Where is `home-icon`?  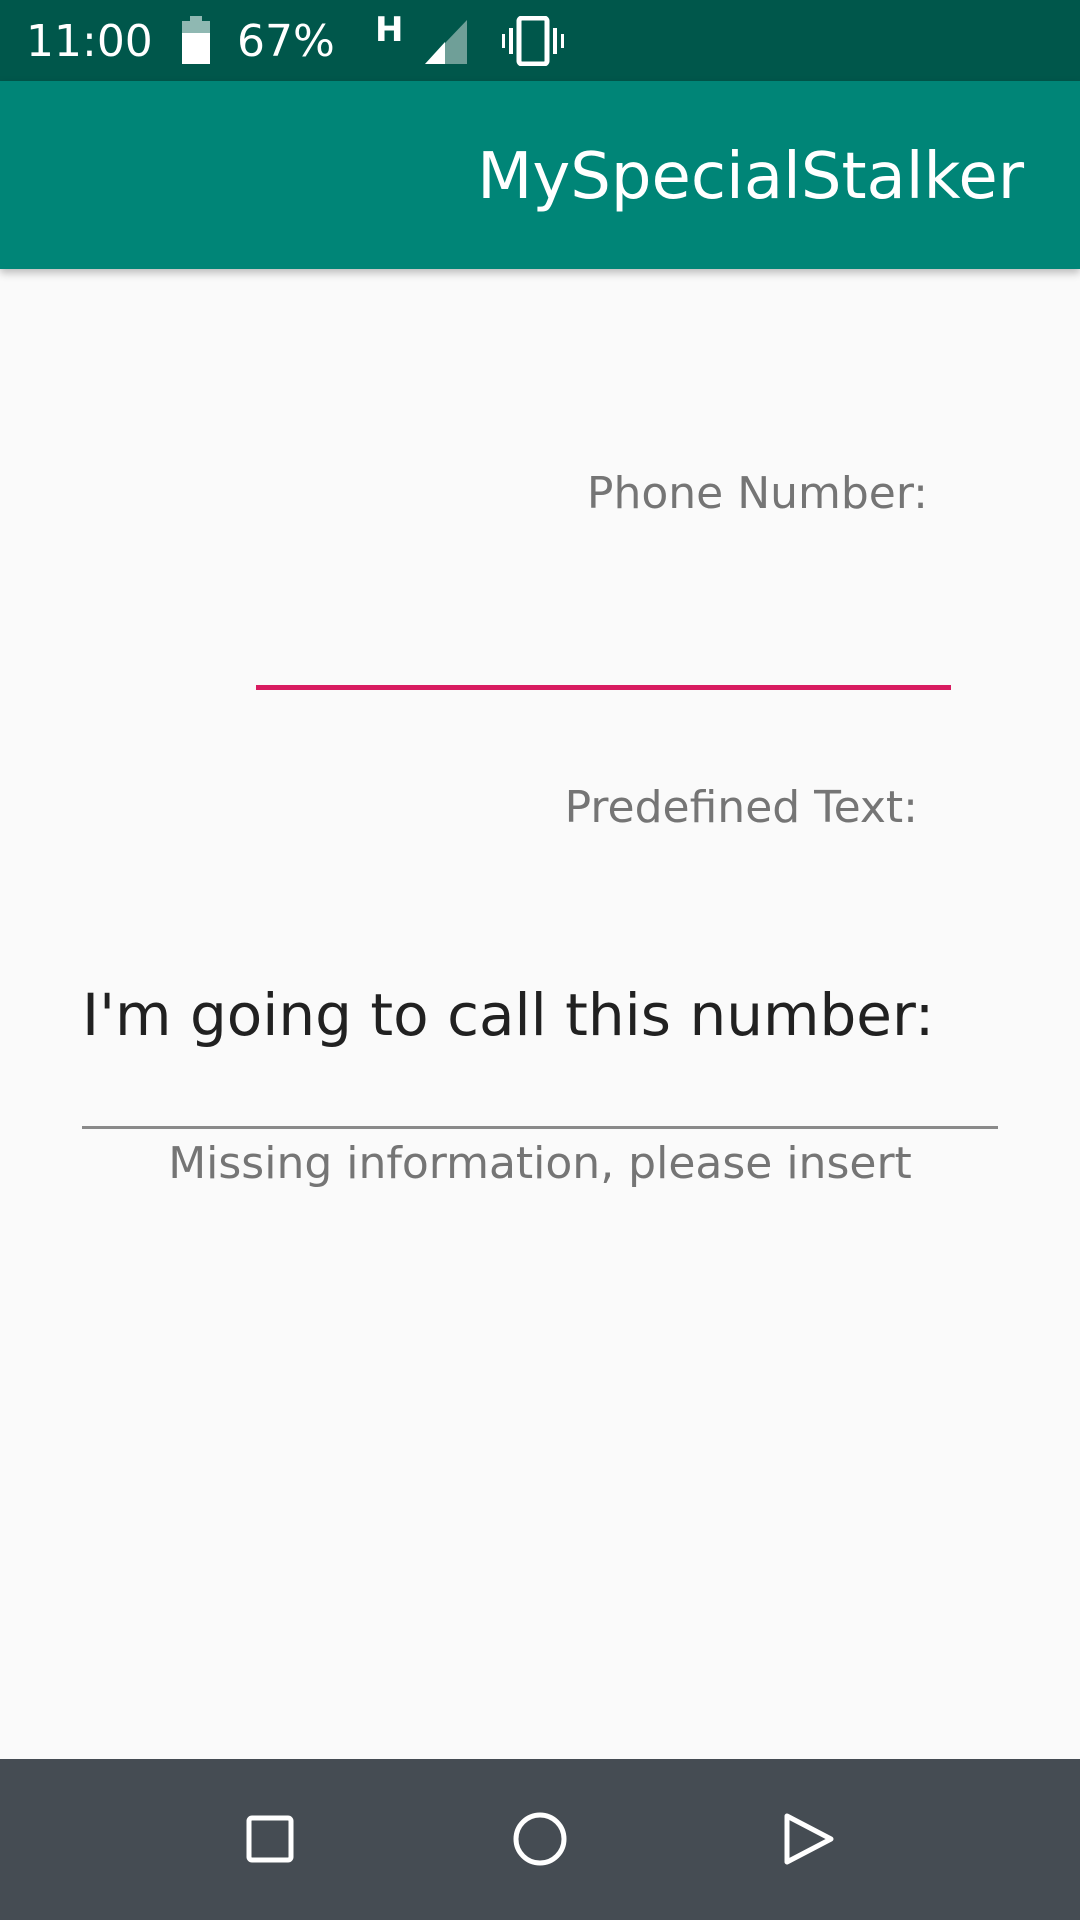 home-icon is located at coordinates (540, 1839).